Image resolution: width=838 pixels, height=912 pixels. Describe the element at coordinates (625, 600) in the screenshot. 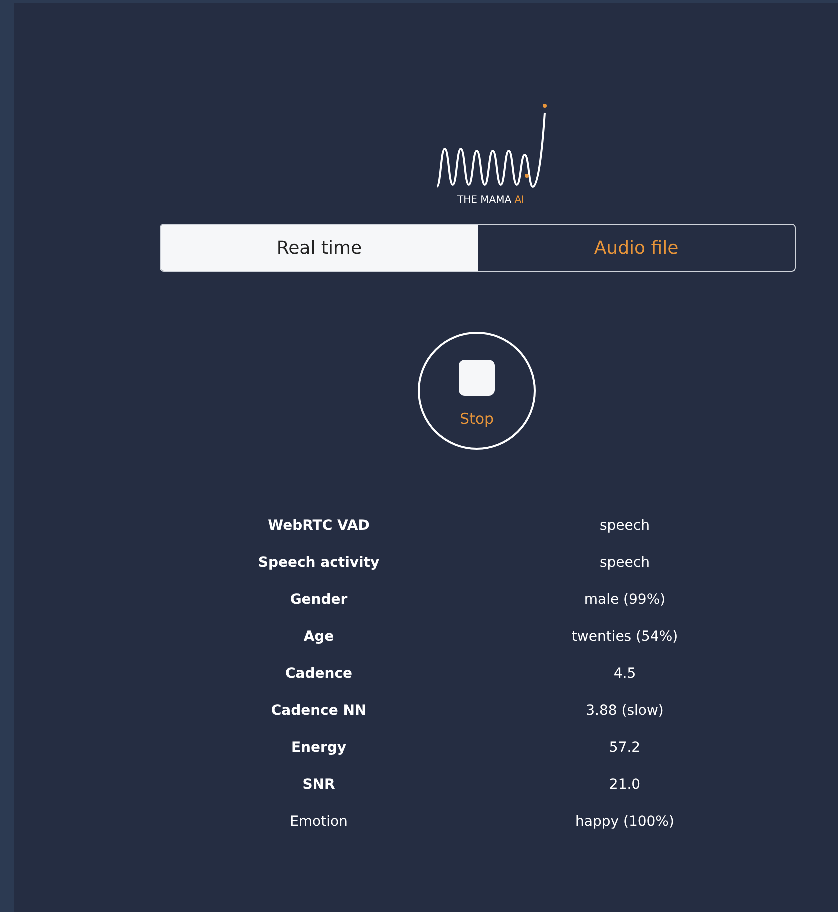

I see `result-value: male (99%)` at that location.